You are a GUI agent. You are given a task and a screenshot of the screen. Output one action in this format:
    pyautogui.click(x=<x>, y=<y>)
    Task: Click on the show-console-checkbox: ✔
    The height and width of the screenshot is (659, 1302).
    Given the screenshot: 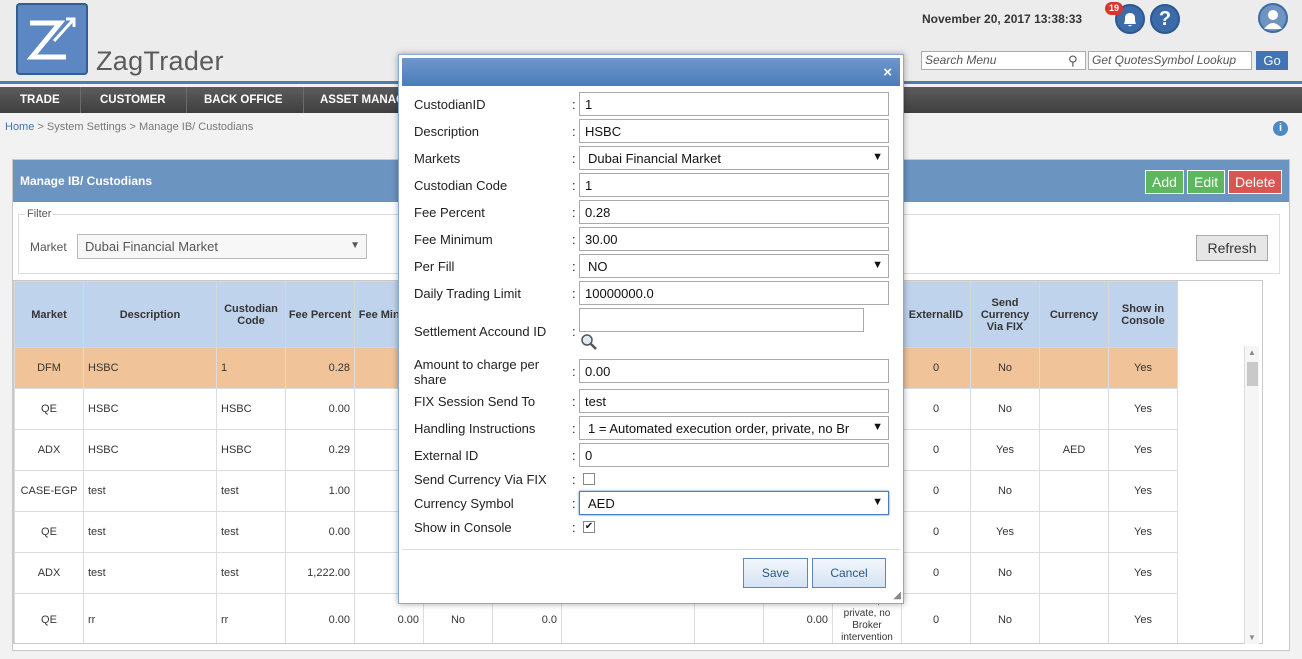 What is the action you would take?
    pyautogui.click(x=589, y=527)
    